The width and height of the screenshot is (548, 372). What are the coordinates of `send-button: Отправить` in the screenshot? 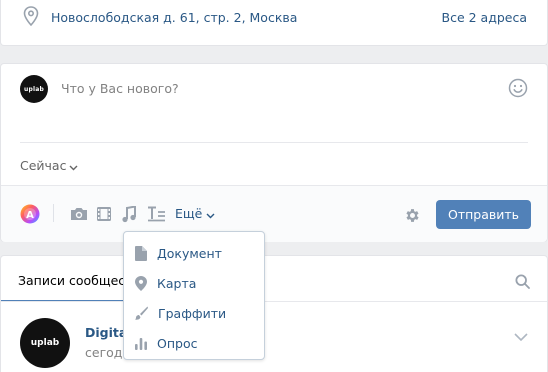 It's located at (483, 214).